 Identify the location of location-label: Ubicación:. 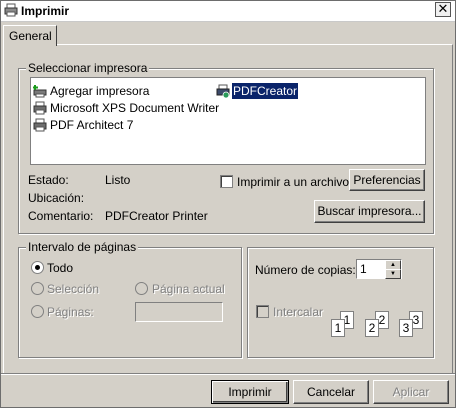
(56, 198).